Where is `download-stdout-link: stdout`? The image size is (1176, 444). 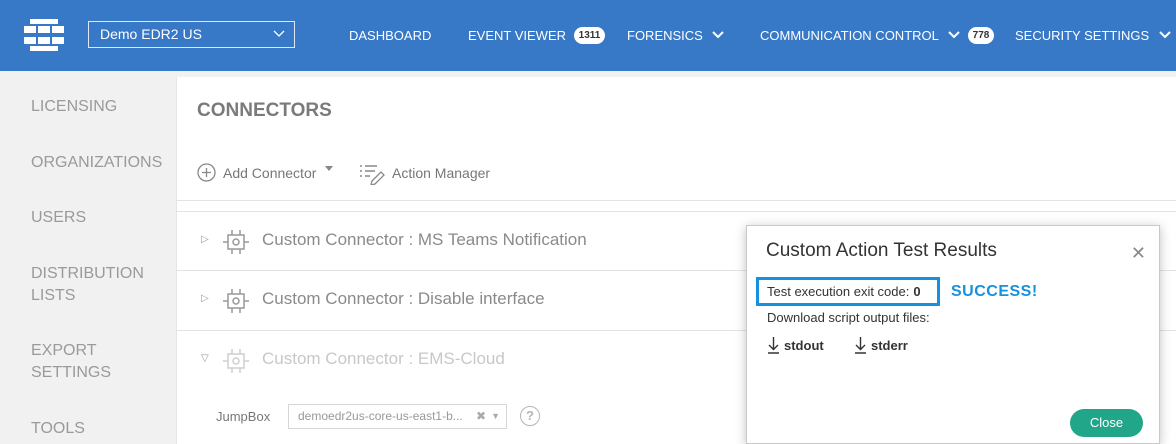 download-stdout-link: stdout is located at coordinates (795, 345).